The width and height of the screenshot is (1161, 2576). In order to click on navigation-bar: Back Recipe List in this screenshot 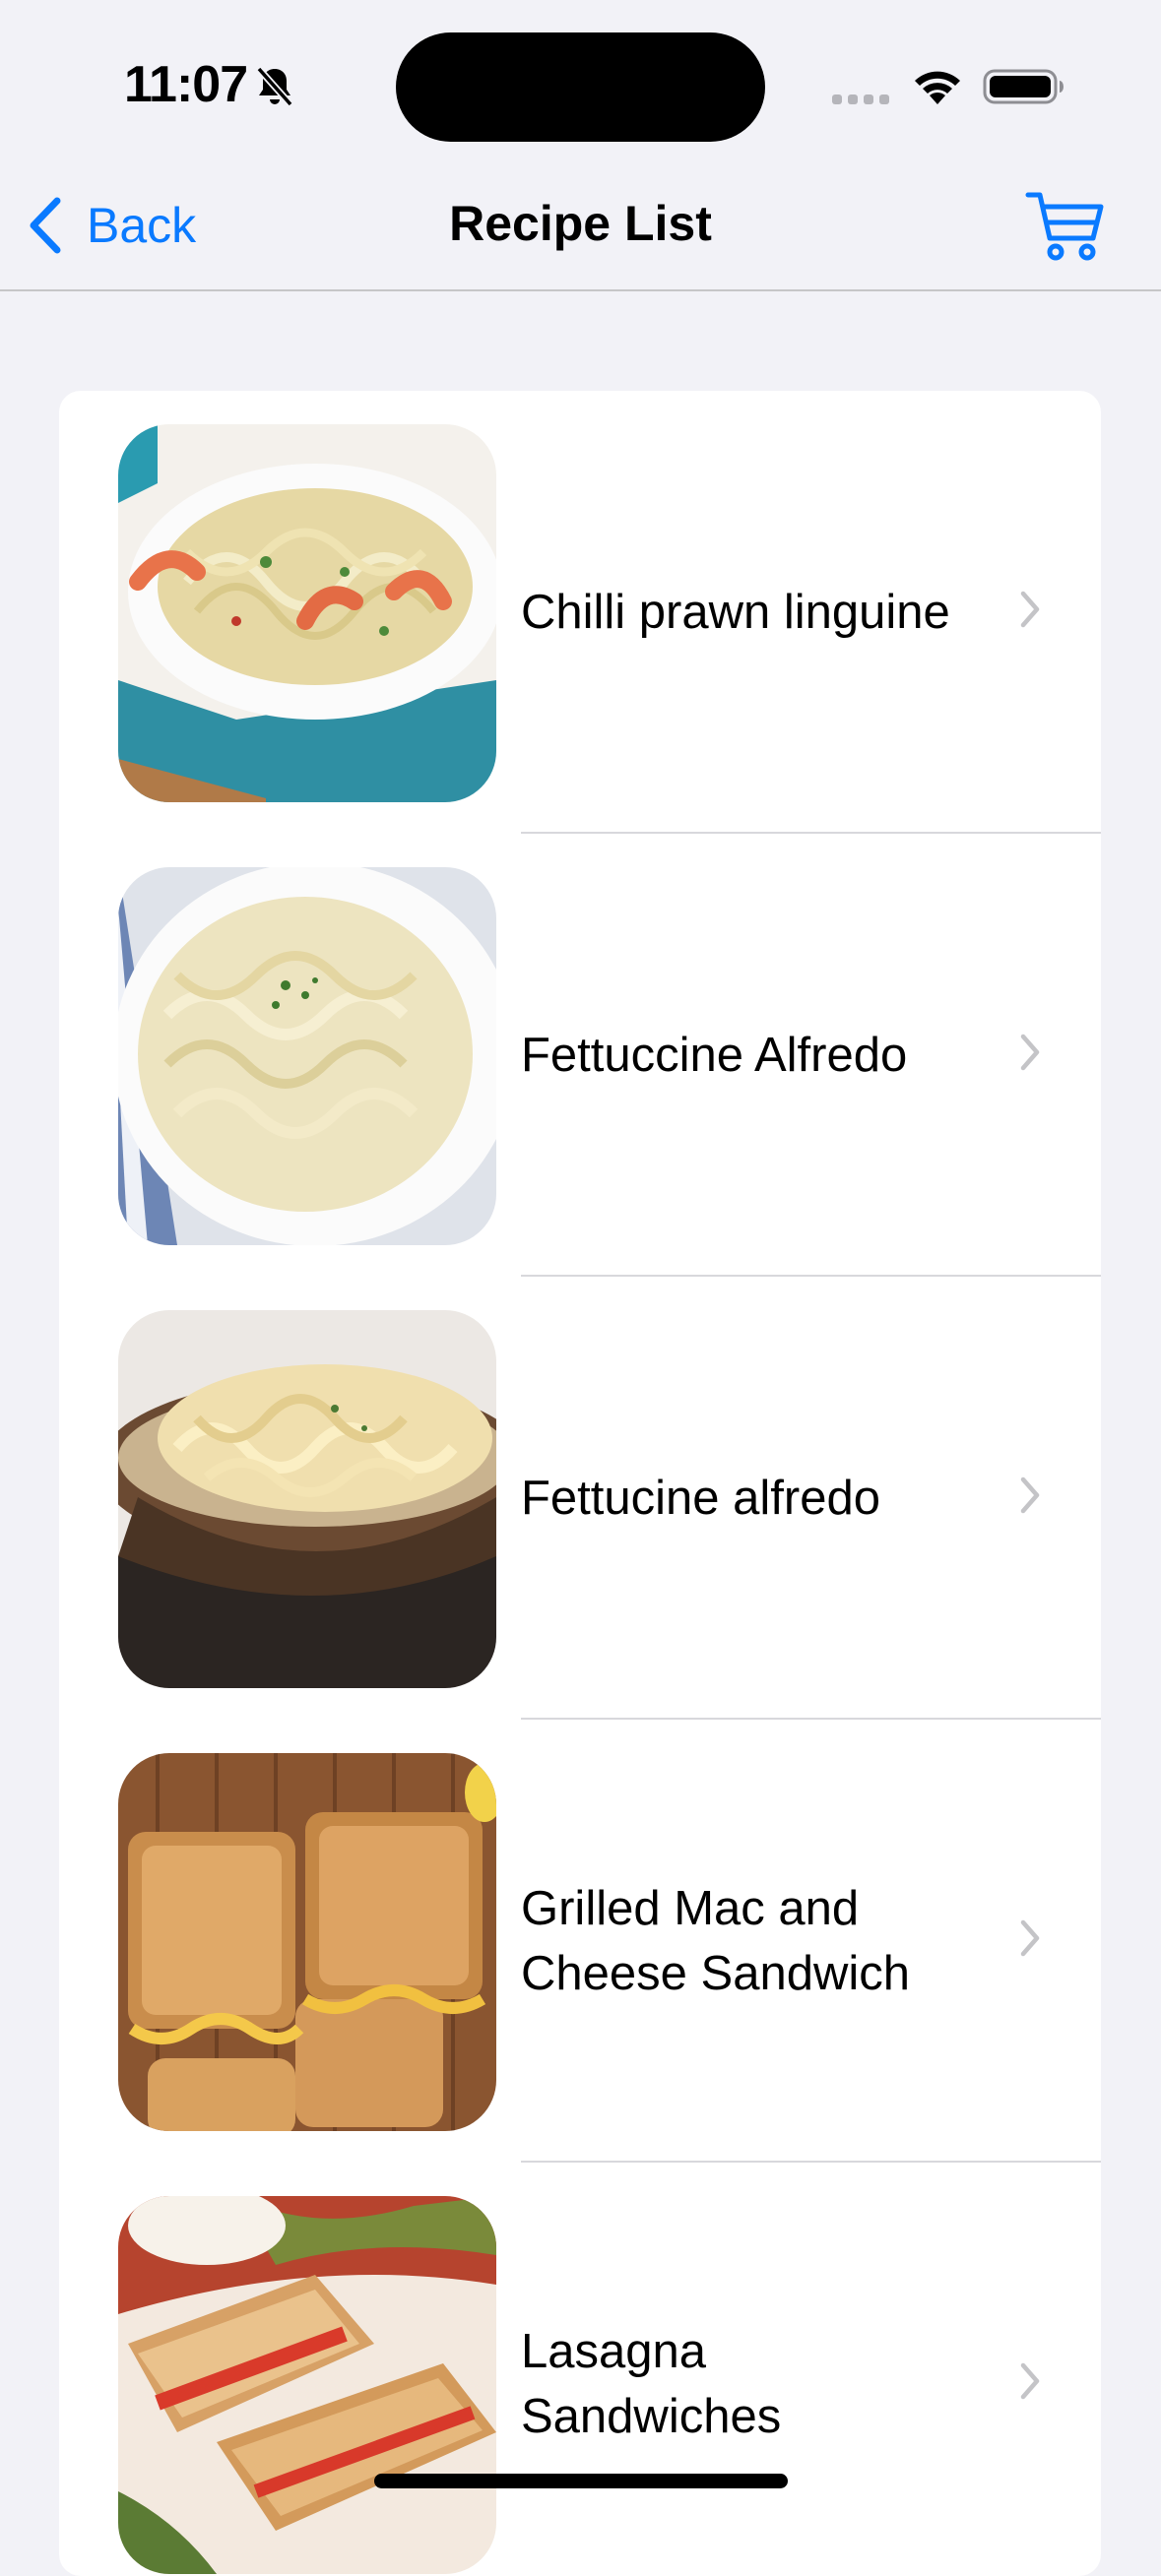, I will do `click(580, 229)`.